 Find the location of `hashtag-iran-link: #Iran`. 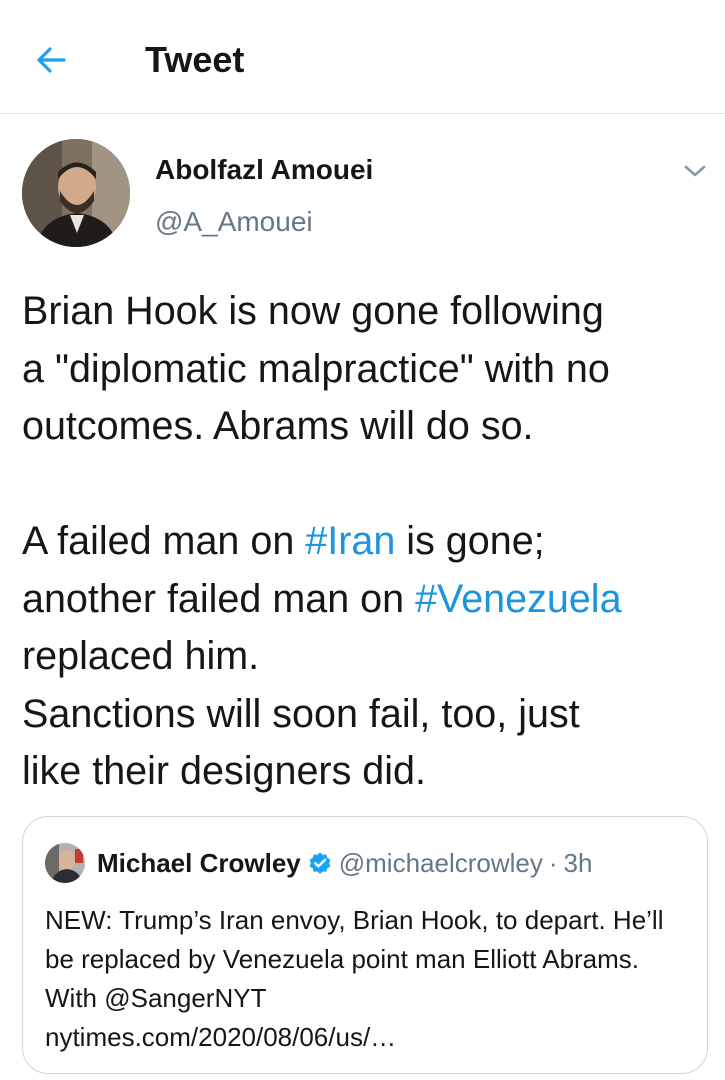

hashtag-iran-link: #Iran is located at coordinates (350, 541).